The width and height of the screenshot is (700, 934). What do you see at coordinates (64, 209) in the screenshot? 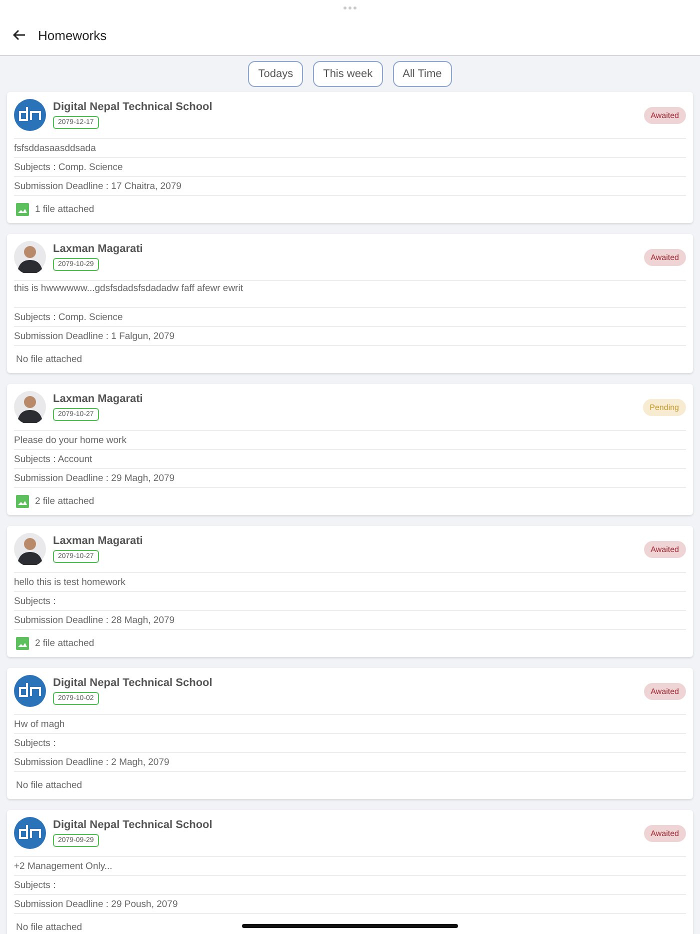
I see `attachment-text: 1 file attached` at bounding box center [64, 209].